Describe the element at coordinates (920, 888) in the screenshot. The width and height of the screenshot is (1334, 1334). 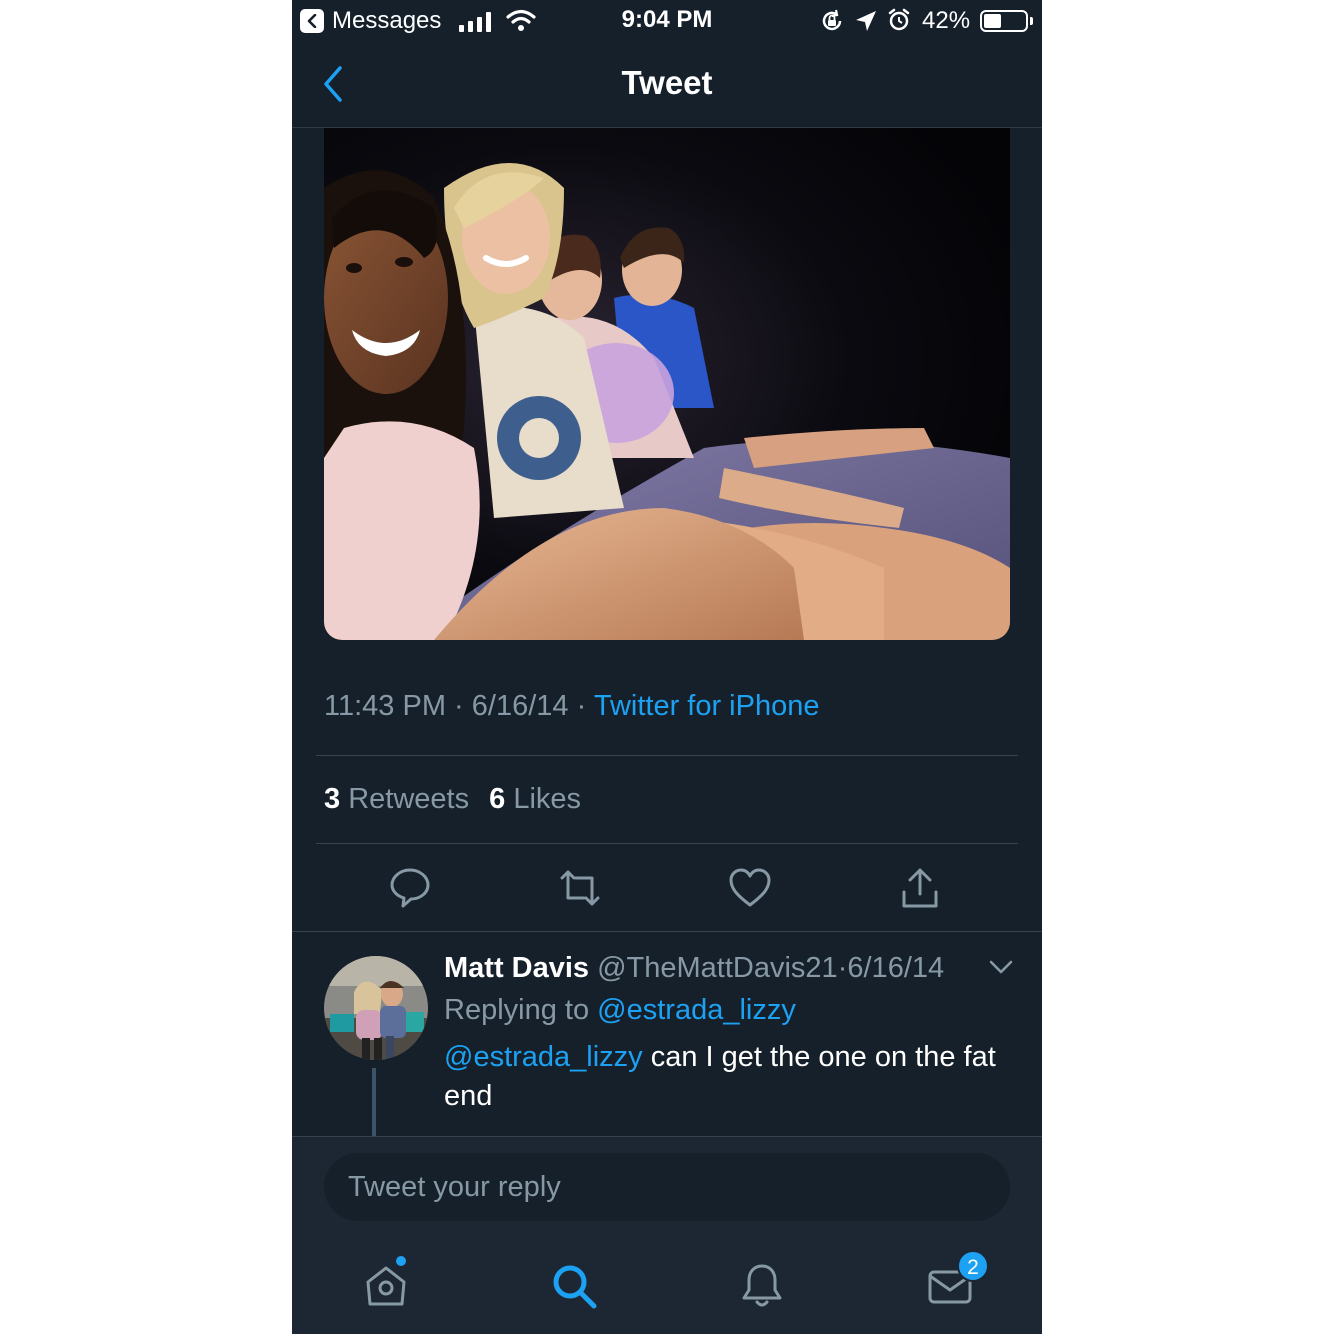
I see `share-icon` at that location.